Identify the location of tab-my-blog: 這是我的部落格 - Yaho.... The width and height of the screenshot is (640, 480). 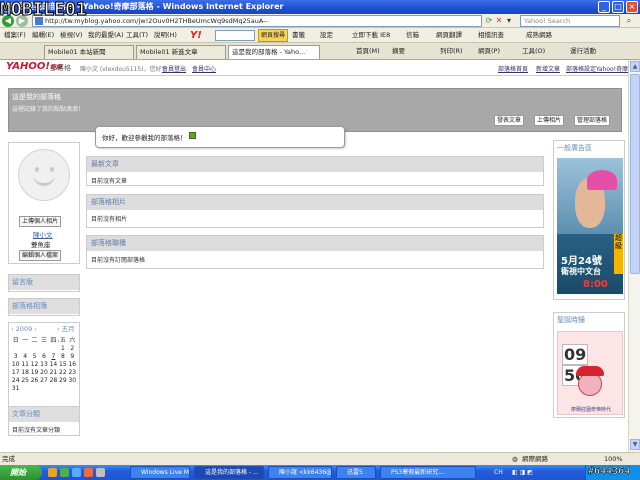
(274, 52).